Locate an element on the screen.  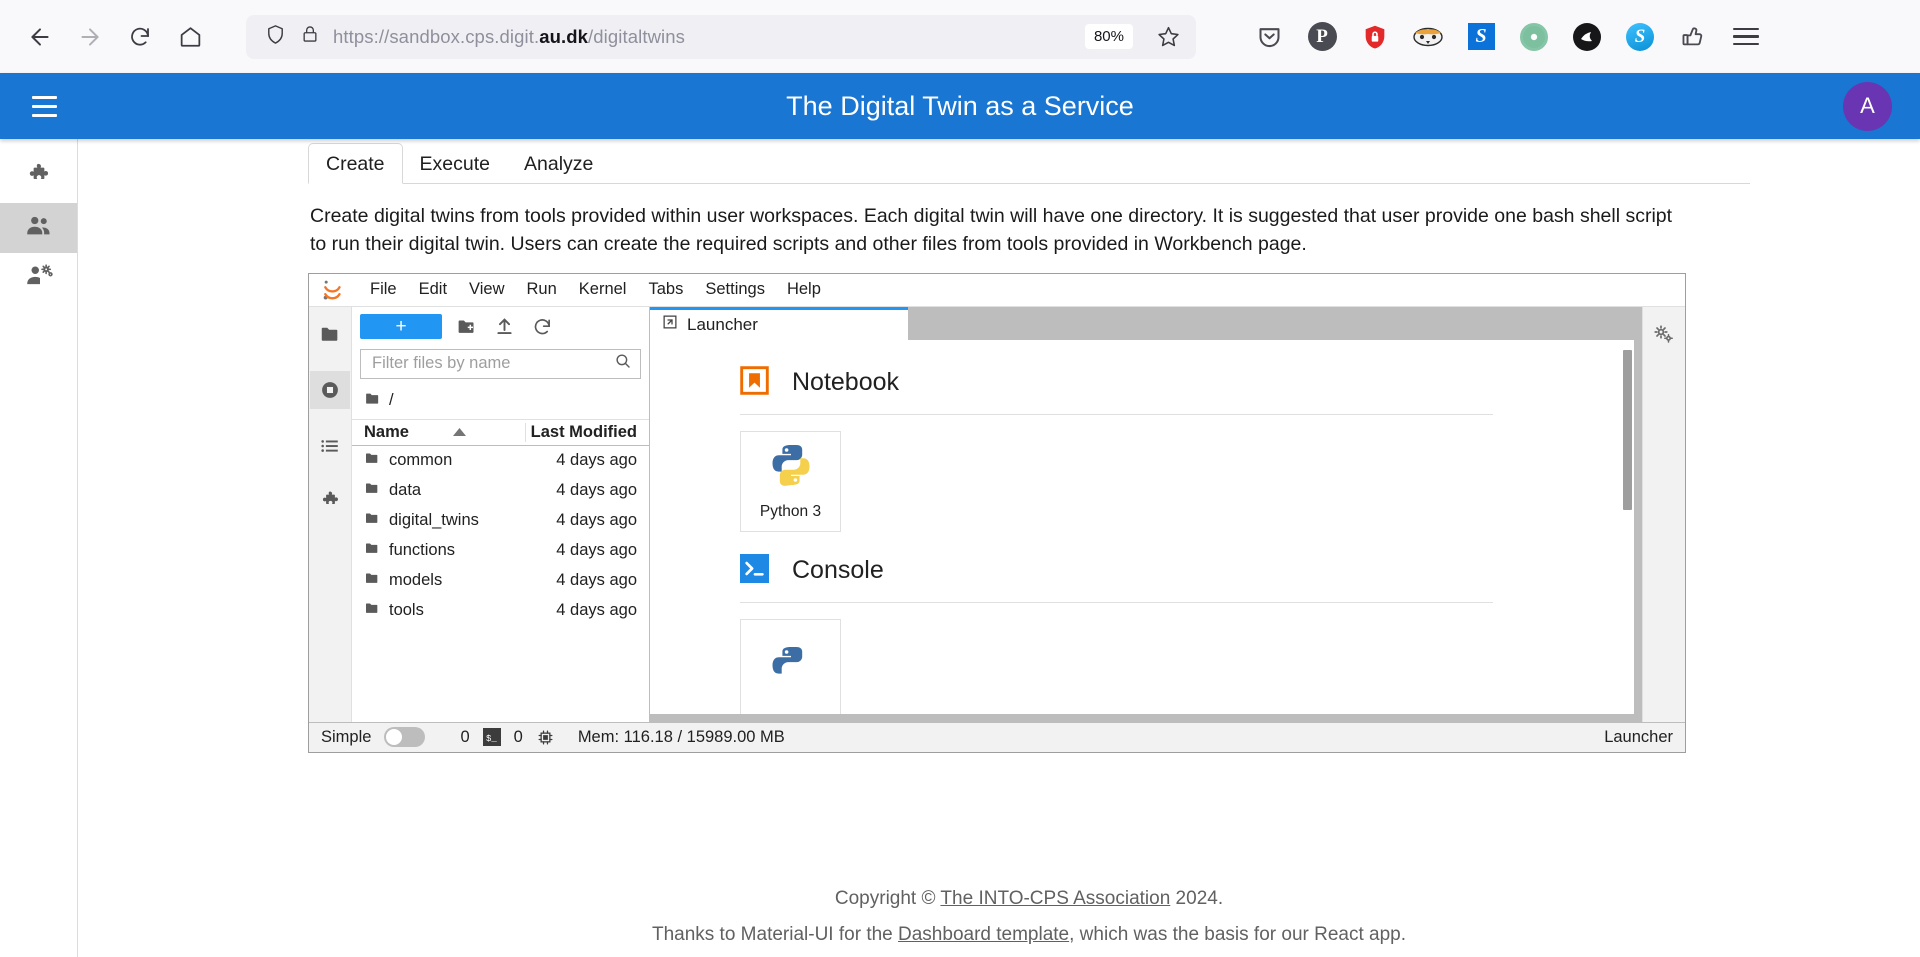
black-circle-extension-icon is located at coordinates (1587, 37).